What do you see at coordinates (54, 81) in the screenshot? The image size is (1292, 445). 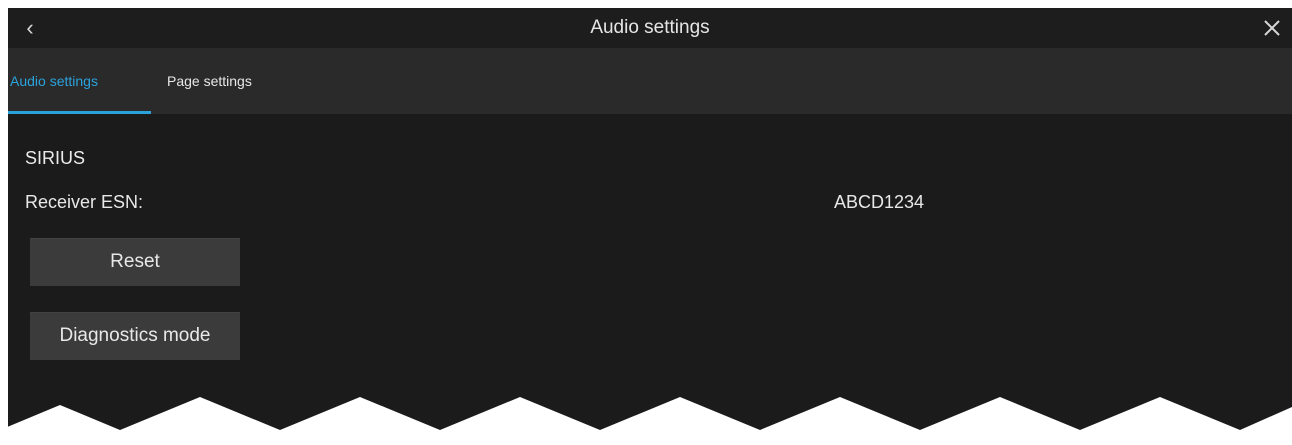 I see `tab-audio-settings: Audio settings` at bounding box center [54, 81].